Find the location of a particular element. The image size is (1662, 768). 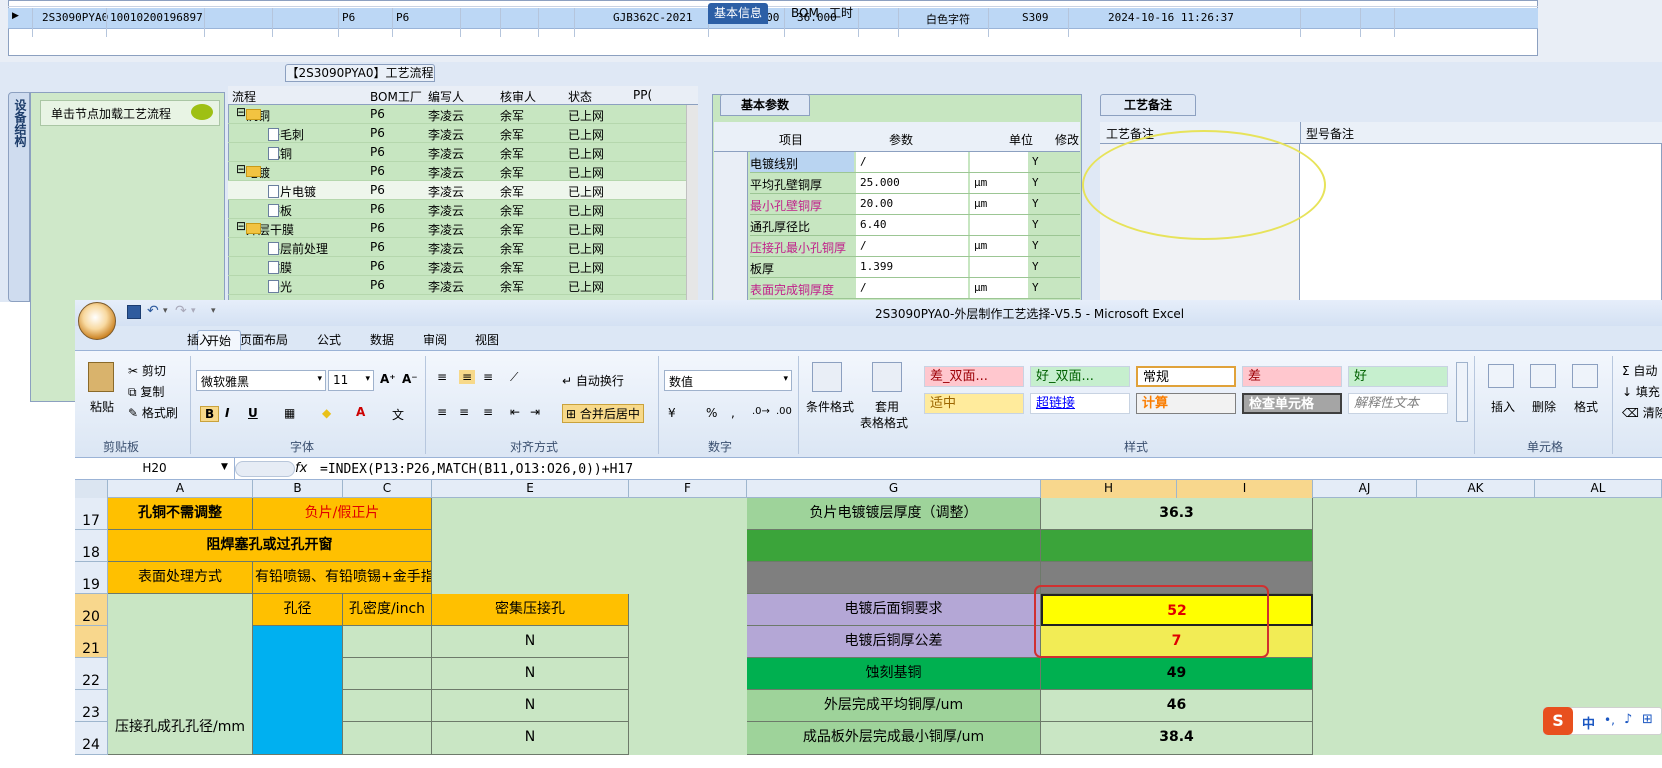

number-format-select: 数值 ▾ is located at coordinates (728, 380).